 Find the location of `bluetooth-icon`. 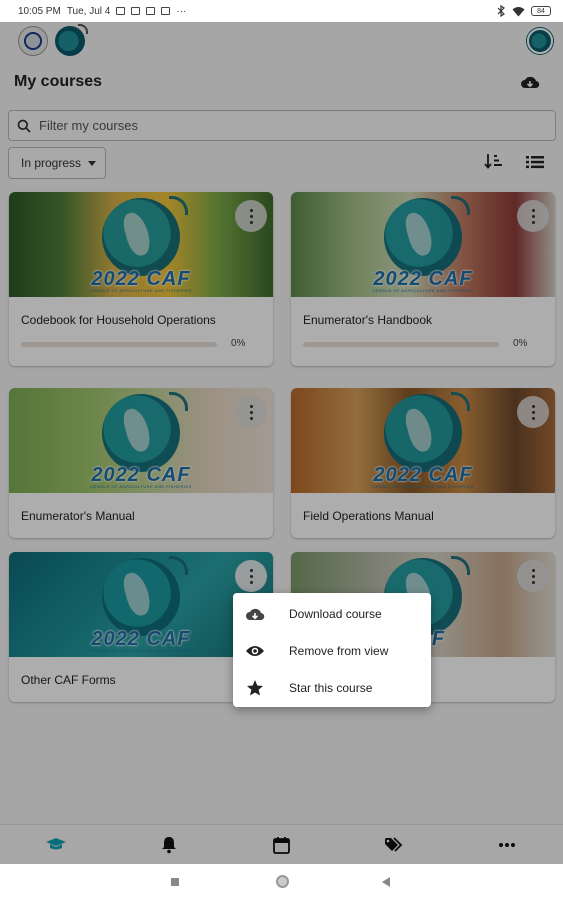

bluetooth-icon is located at coordinates (501, 11).